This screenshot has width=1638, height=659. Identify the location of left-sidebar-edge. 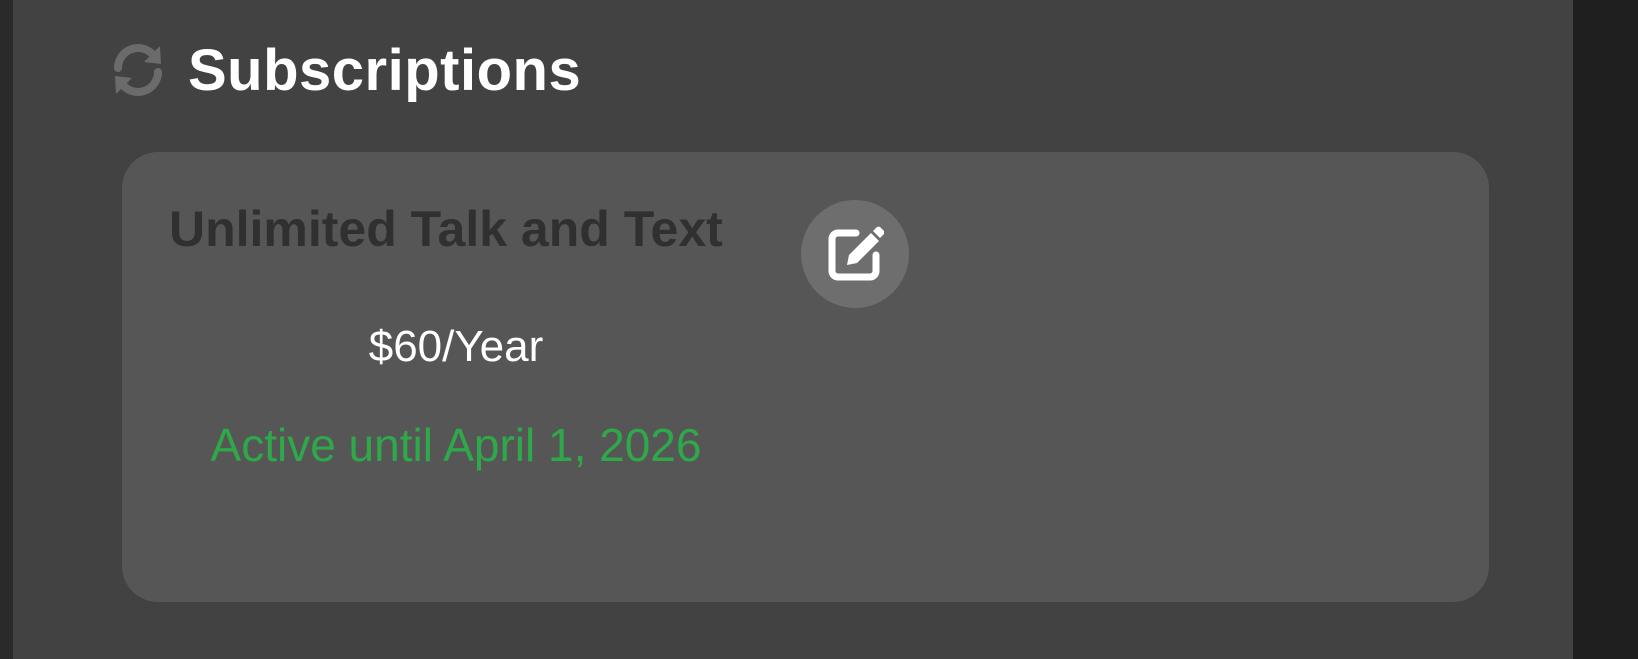
(6, 329).